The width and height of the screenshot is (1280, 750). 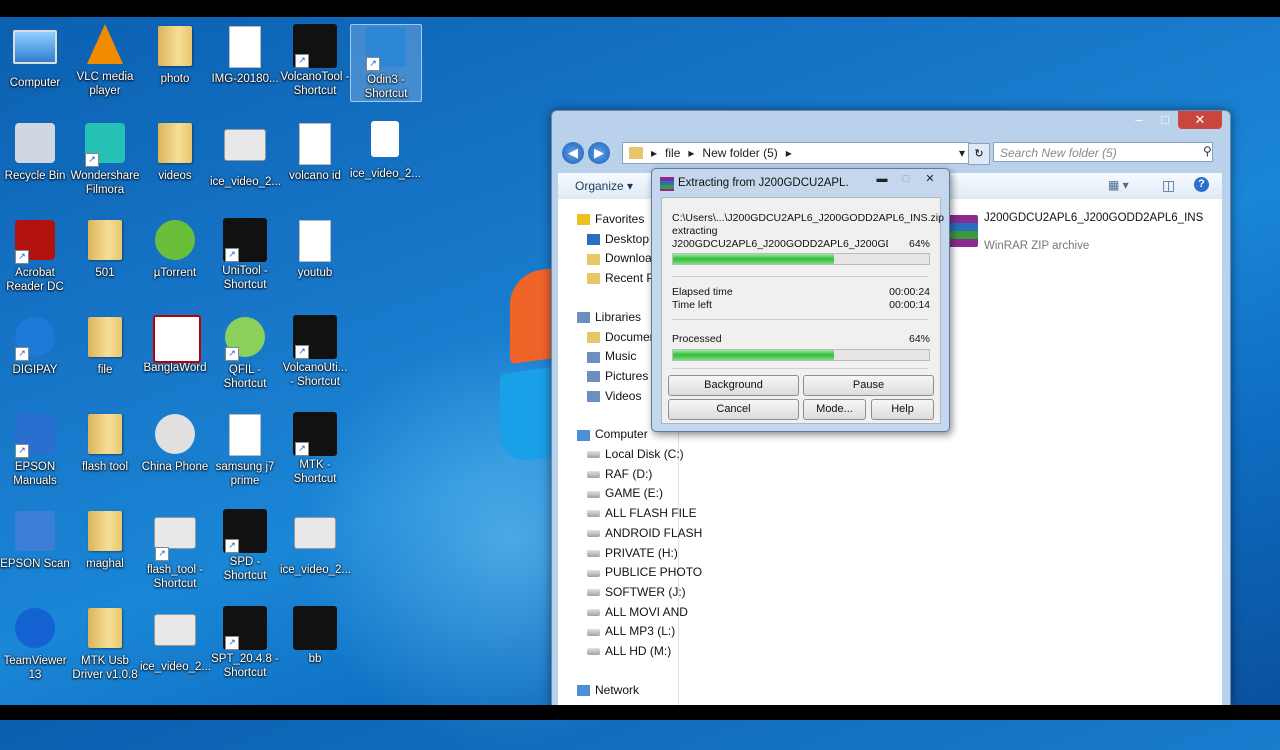 I want to click on desktop-icon-label: China Phone, so click(x=175, y=467).